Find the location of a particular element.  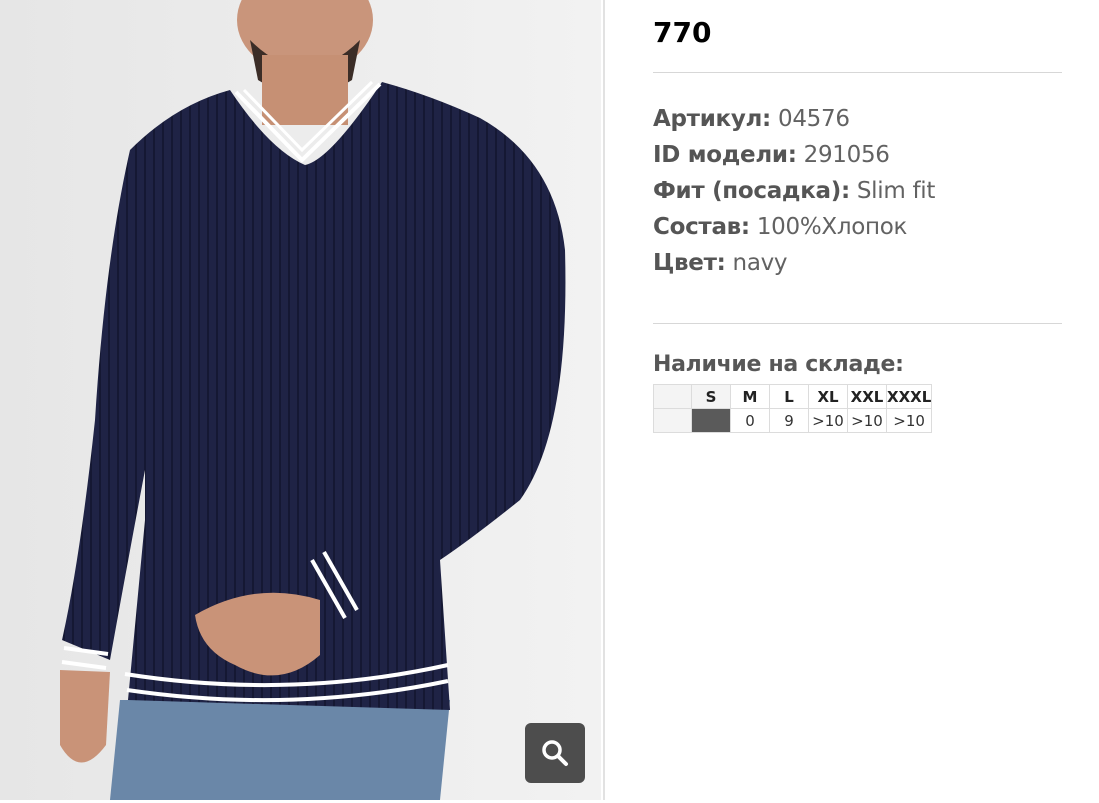

qty-m: 0 is located at coordinates (750, 420).